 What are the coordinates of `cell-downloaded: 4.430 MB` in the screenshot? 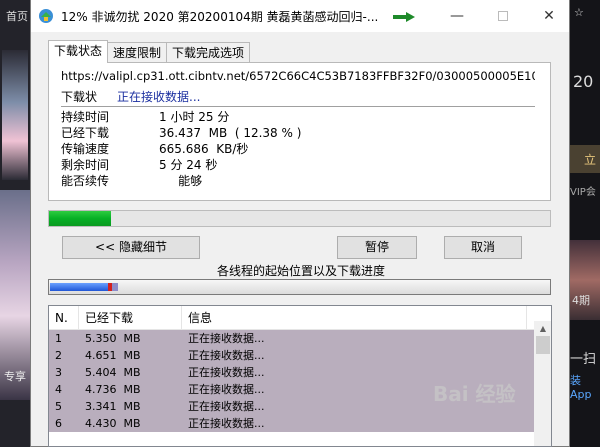 It's located at (113, 423).